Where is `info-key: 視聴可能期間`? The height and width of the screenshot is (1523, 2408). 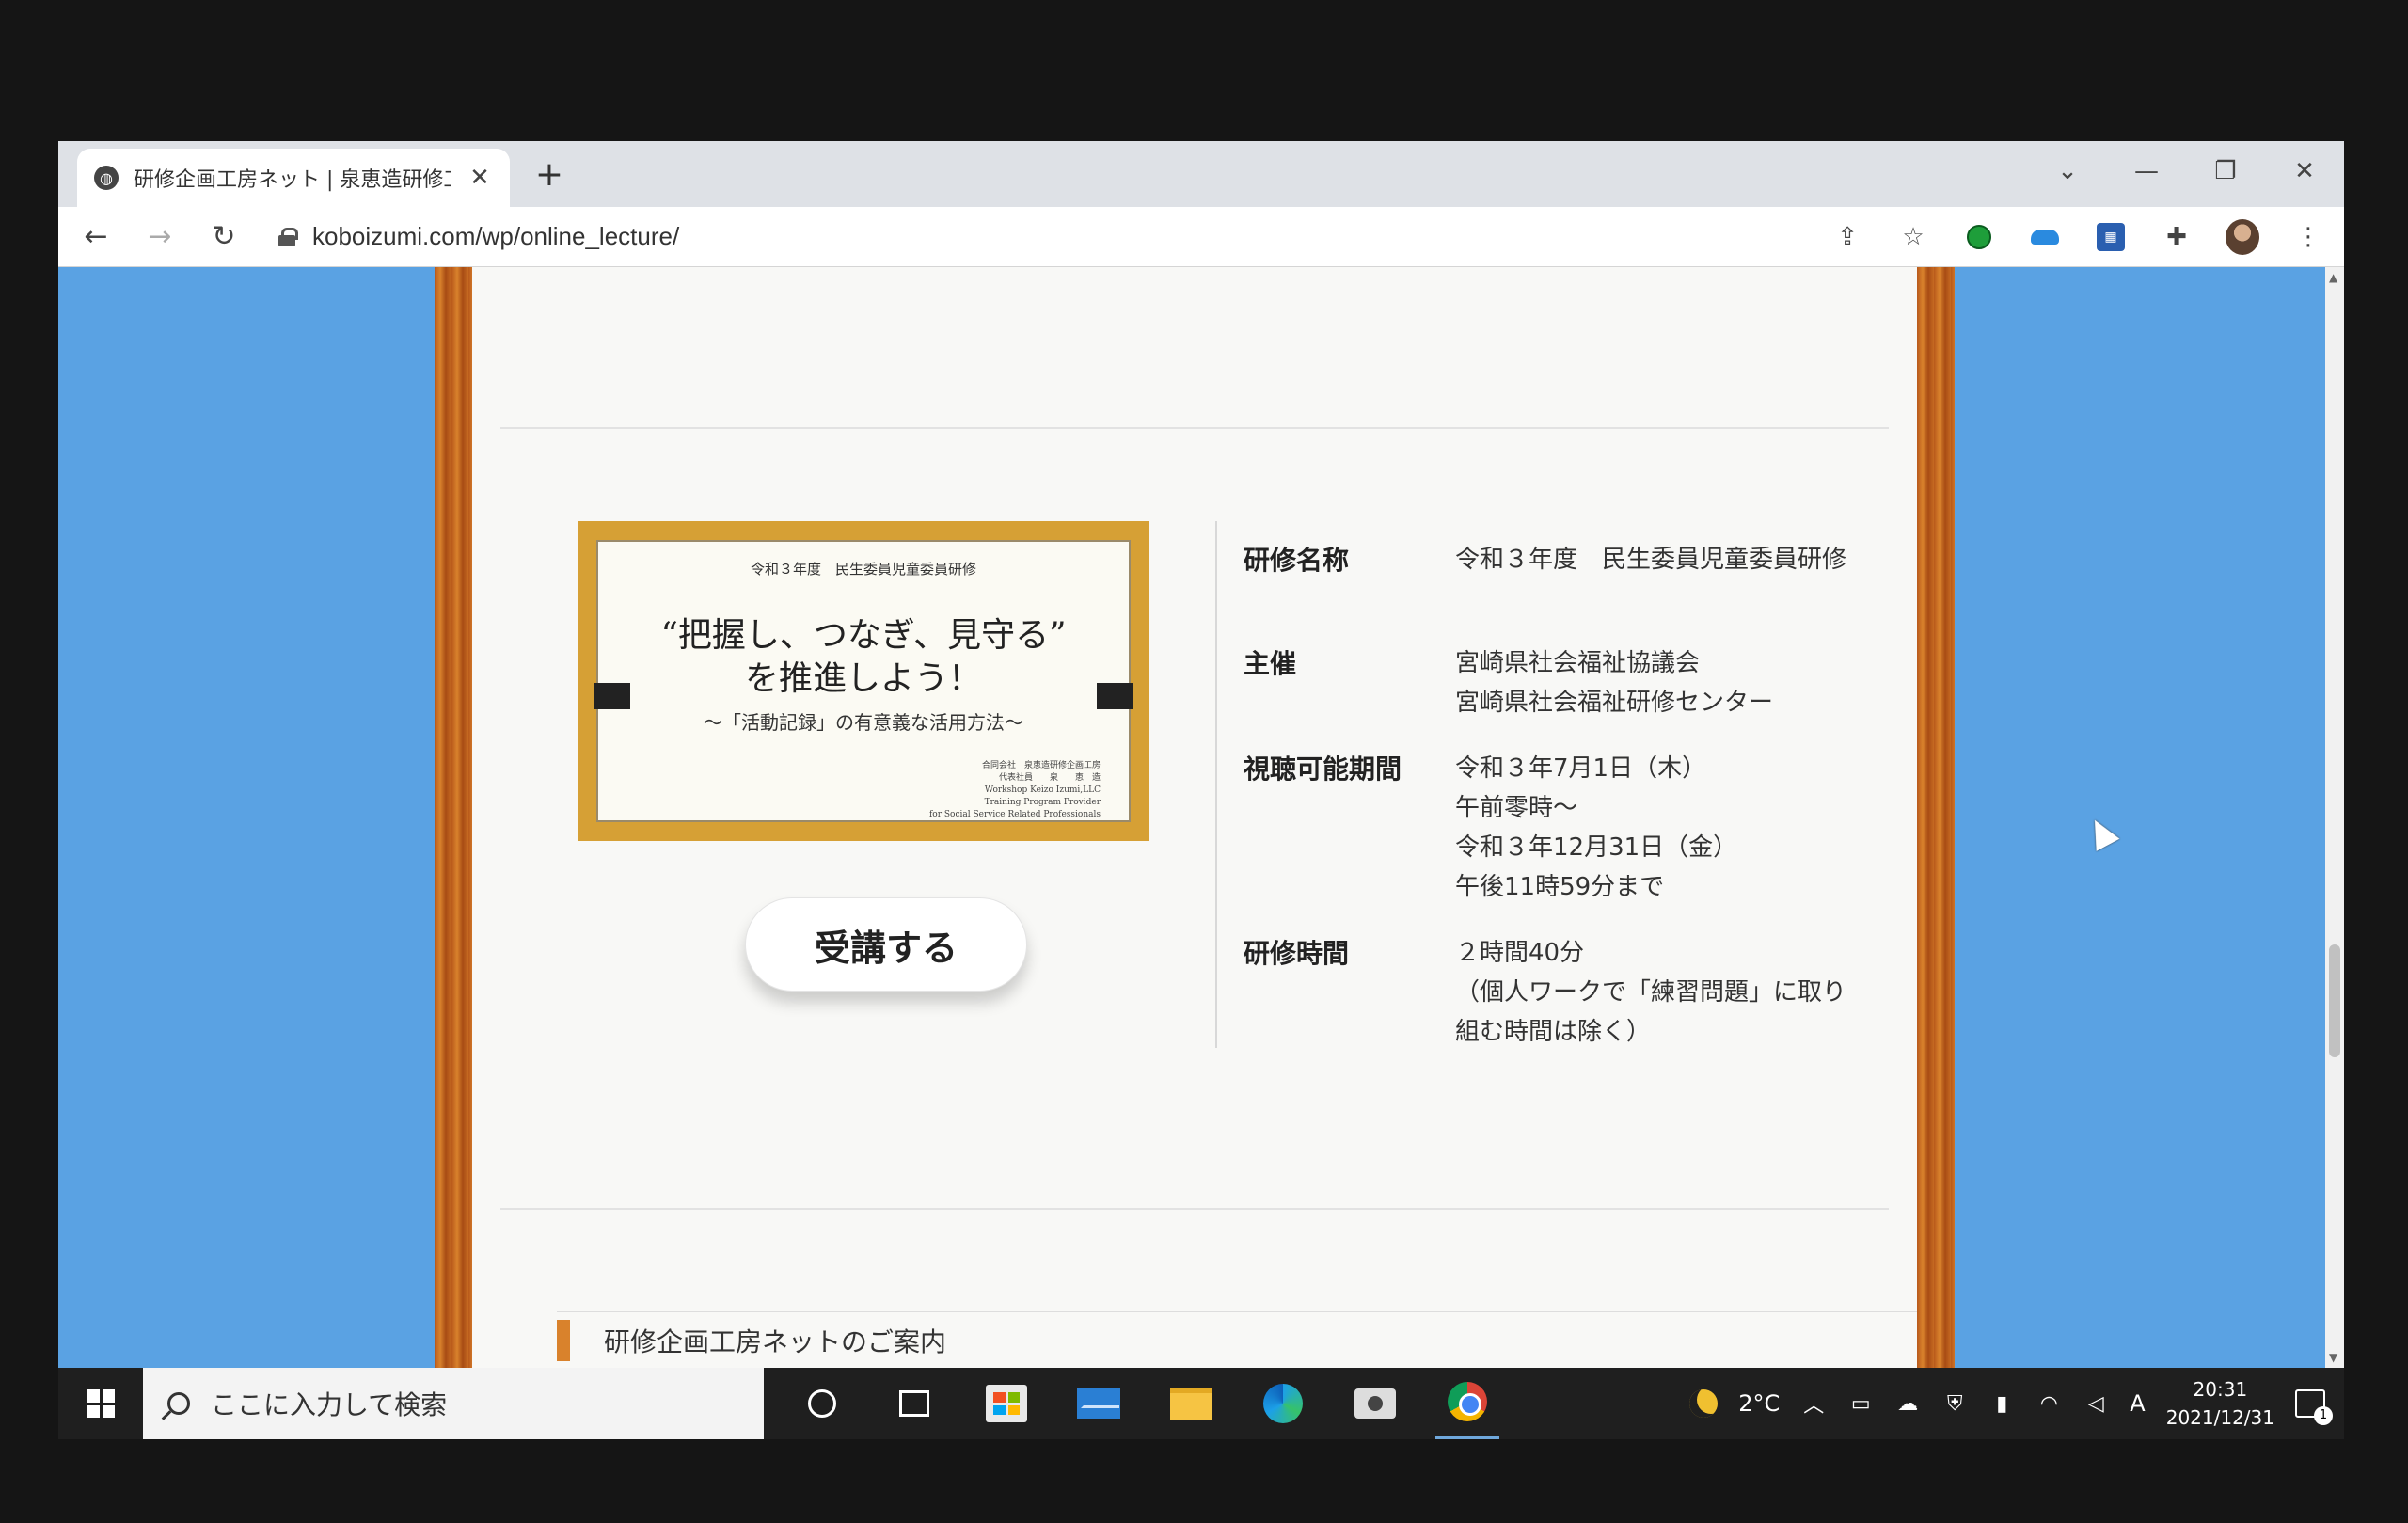
info-key: 視聴可能期間 is located at coordinates (1323, 769).